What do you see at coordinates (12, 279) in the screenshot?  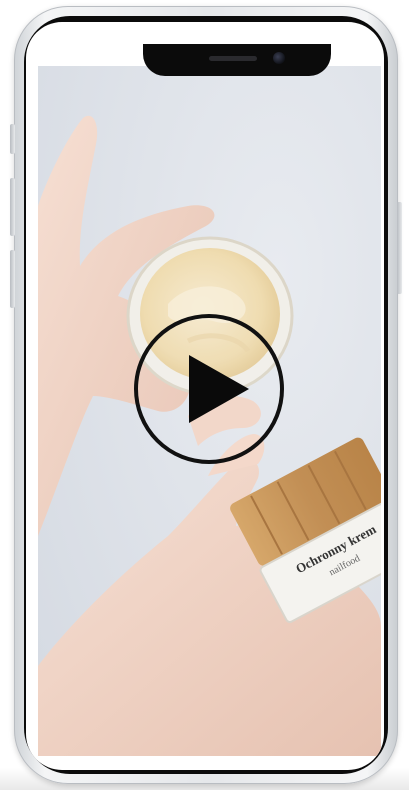 I see `volume-down-button` at bounding box center [12, 279].